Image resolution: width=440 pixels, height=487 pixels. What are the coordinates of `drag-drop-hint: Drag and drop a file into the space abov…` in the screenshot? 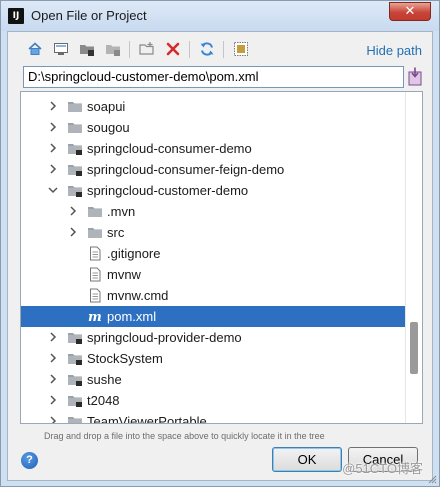 It's located at (184, 436).